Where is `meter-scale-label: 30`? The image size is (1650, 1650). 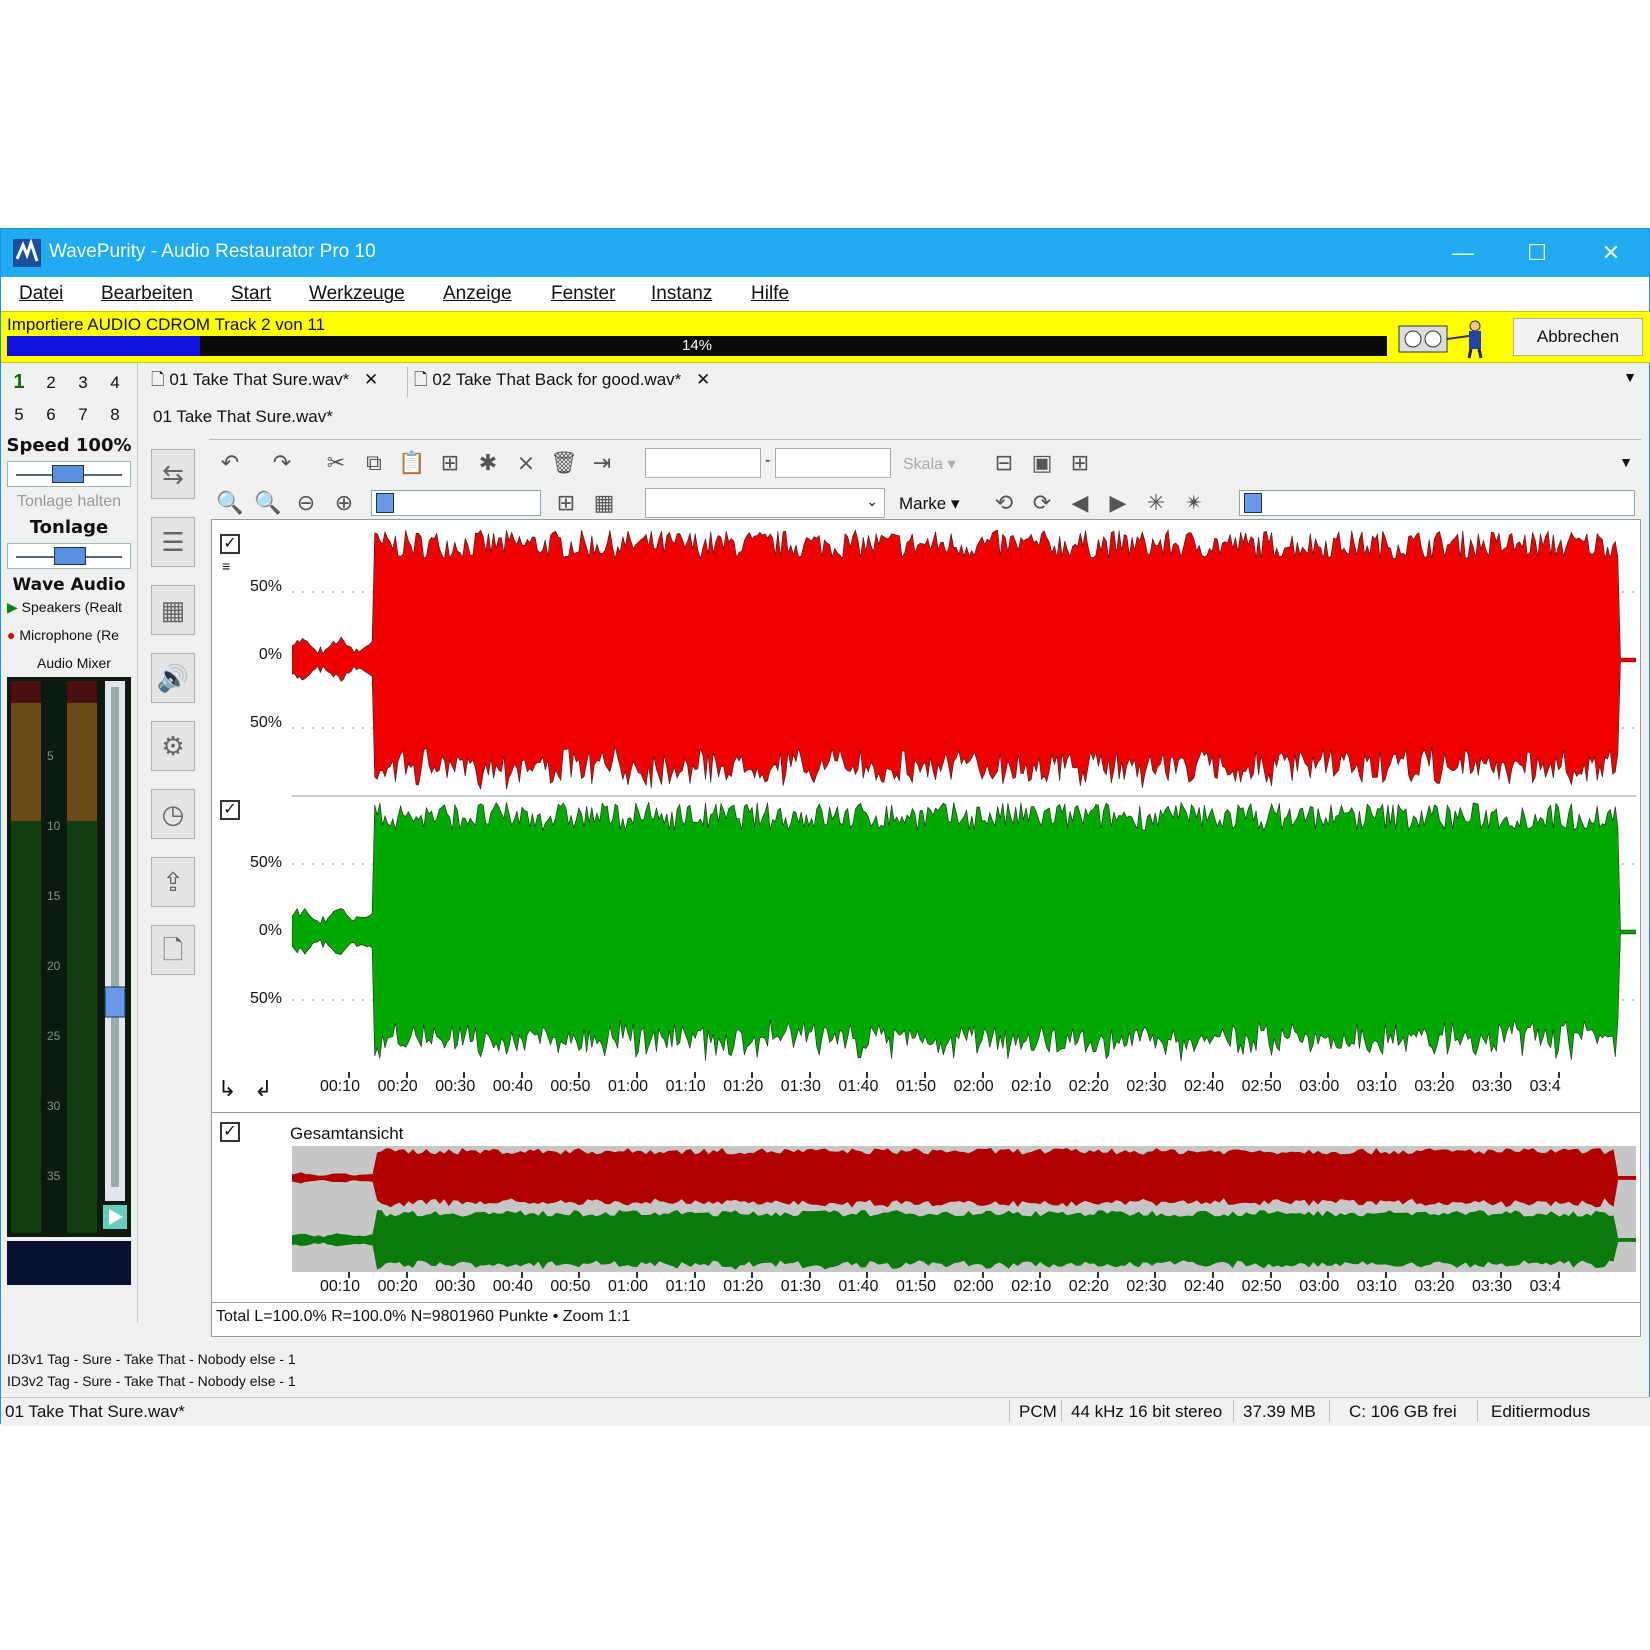 meter-scale-label: 30 is located at coordinates (54, 1106).